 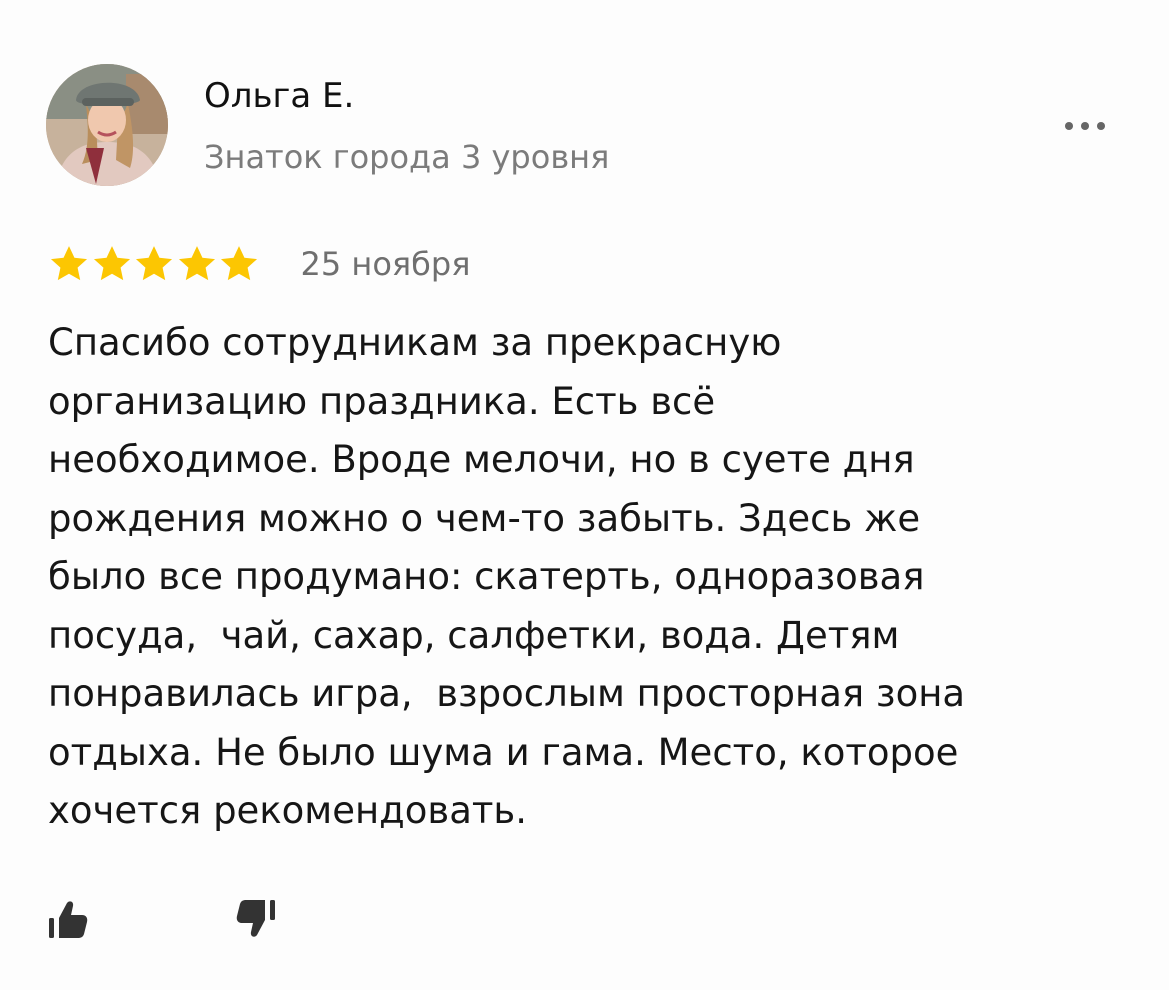 I want to click on review-date: 25 ноября, so click(x=385, y=264).